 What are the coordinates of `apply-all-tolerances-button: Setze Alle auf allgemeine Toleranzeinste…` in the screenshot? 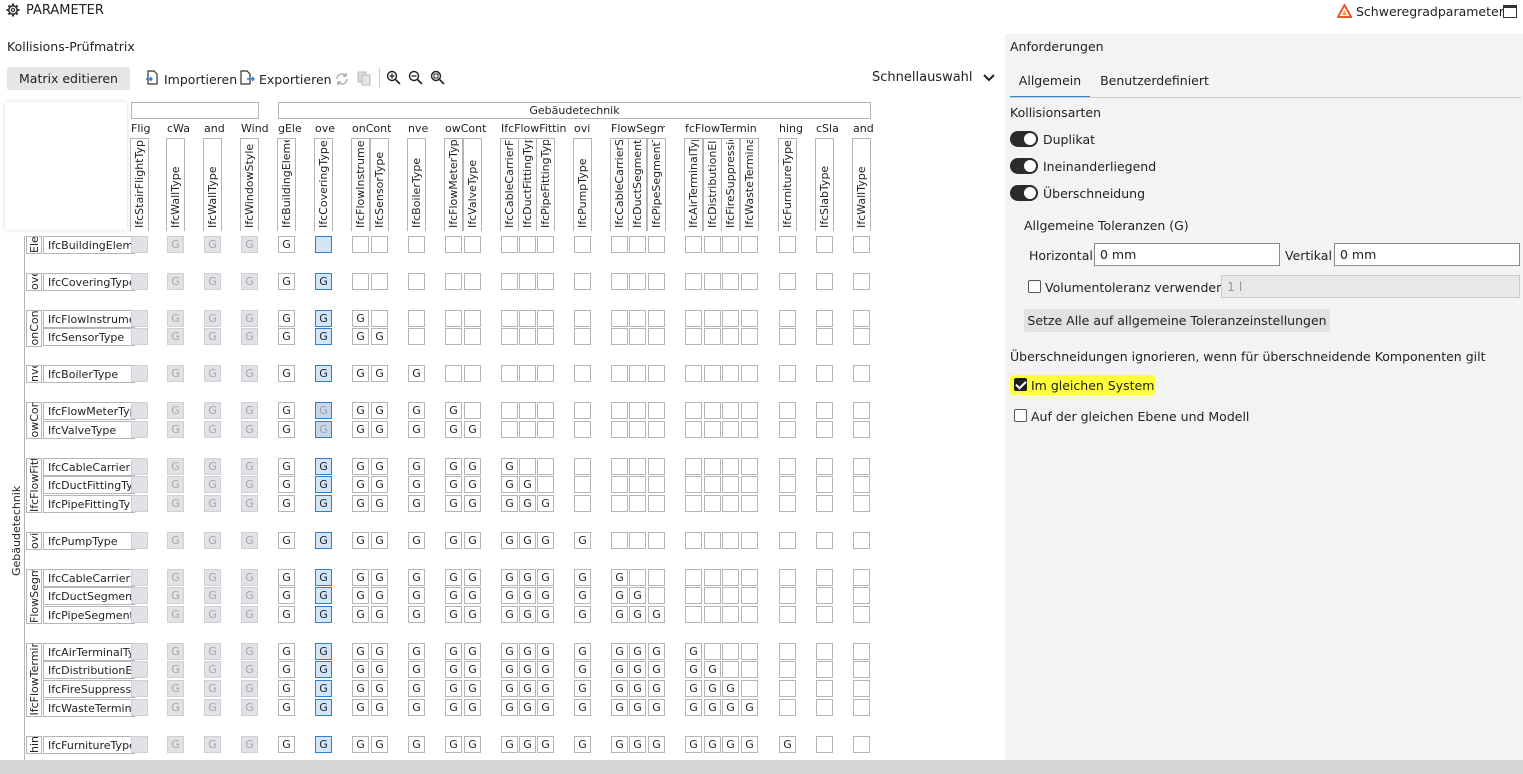 It's located at (1177, 320).